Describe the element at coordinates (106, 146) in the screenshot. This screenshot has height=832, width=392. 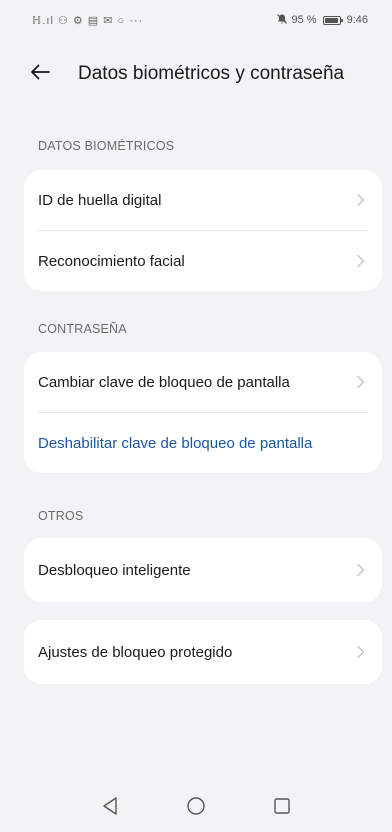
I see `section-label-biometric: DATOS BIOMÉTRICOS` at that location.